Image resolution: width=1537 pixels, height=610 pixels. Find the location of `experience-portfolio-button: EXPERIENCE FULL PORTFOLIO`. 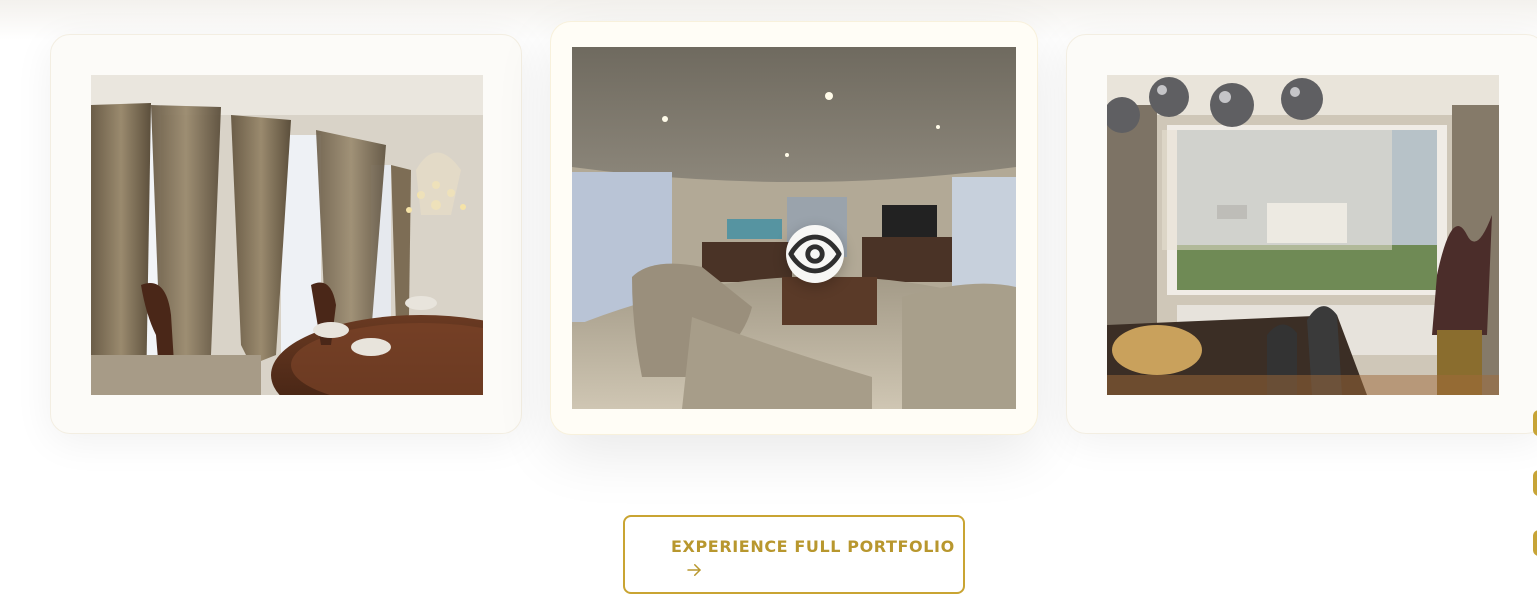

experience-portfolio-button: EXPERIENCE FULL PORTFOLIO is located at coordinates (794, 554).